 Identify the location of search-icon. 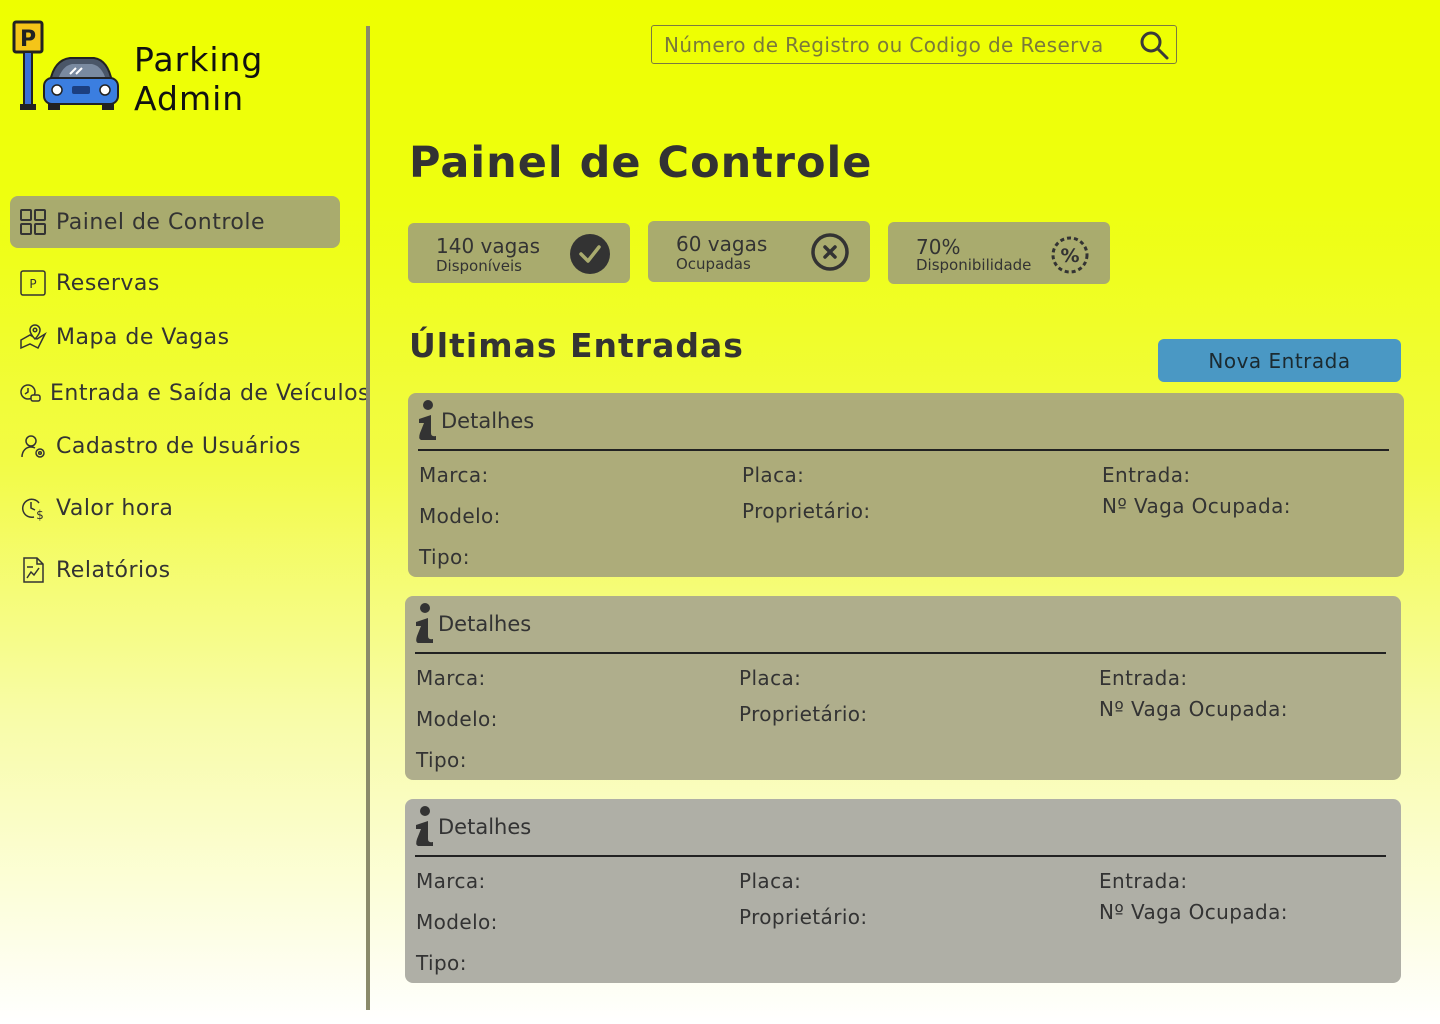
(1154, 45).